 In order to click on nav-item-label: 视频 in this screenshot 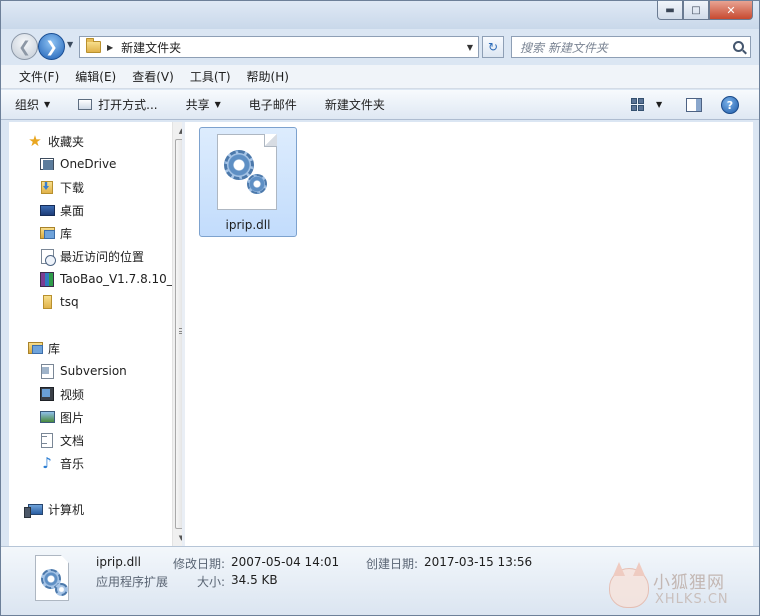, I will do `click(72, 394)`.